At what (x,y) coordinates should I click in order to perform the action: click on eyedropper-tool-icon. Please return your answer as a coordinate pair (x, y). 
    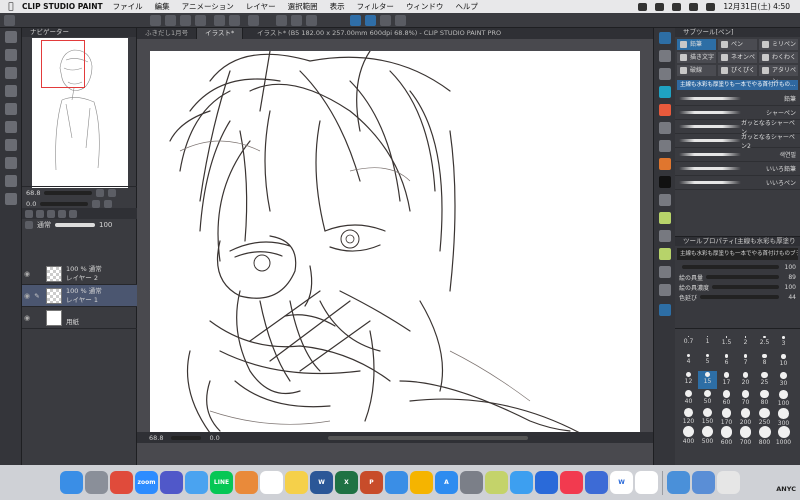
    Looking at the image, I should click on (11, 127).